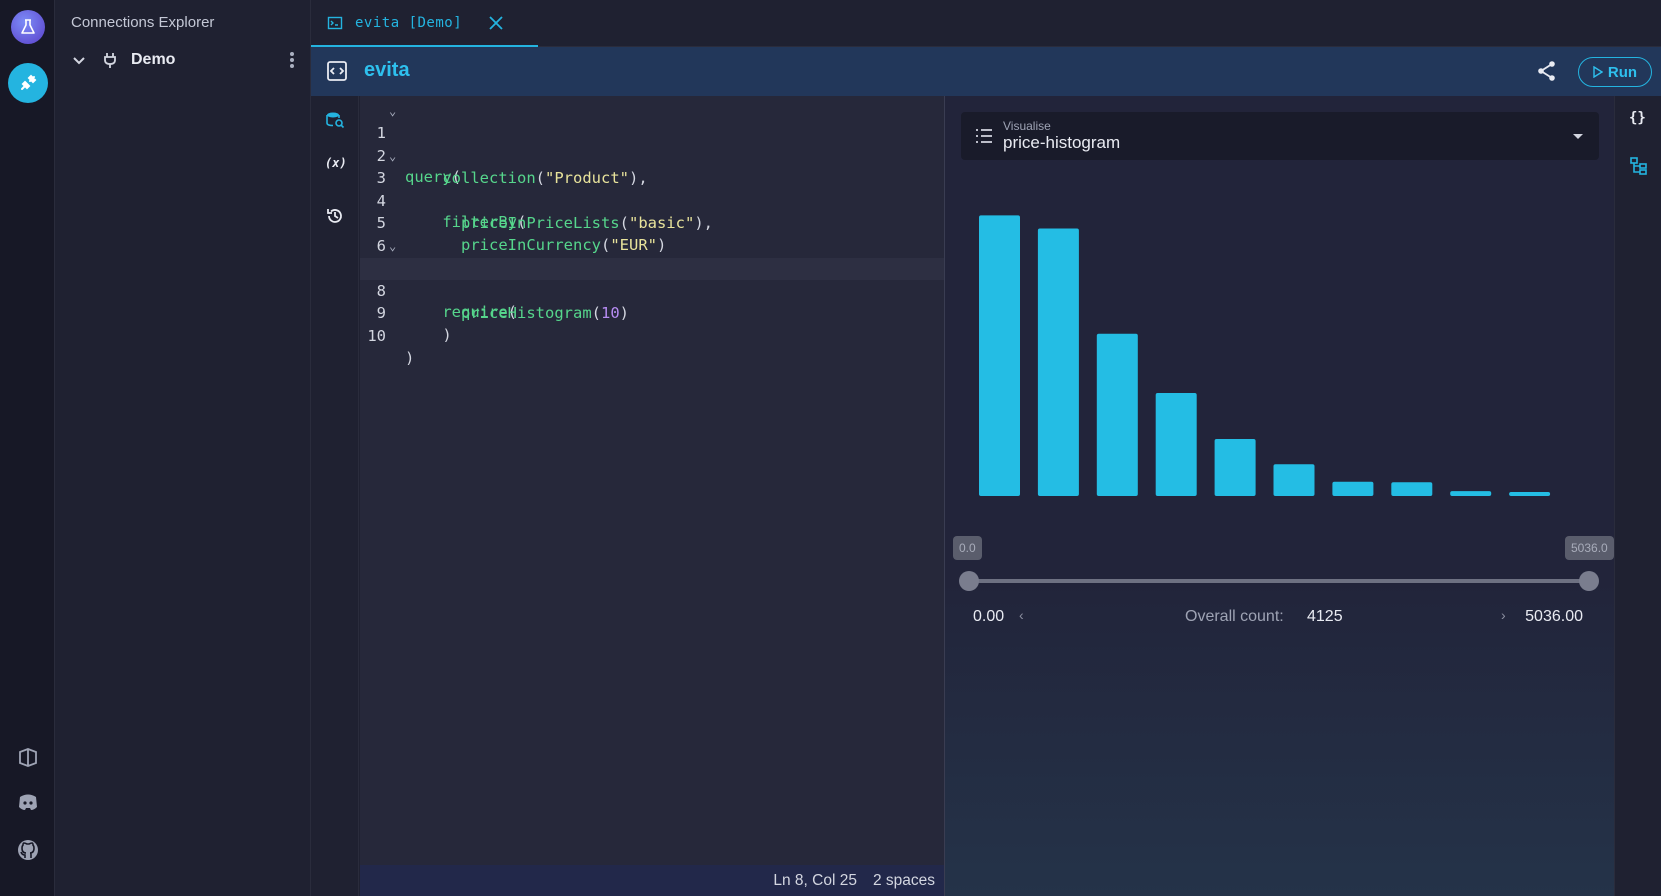 This screenshot has width=1661, height=896. Describe the element at coordinates (1639, 120) in the screenshot. I see `json-braces-icon: {}` at that location.